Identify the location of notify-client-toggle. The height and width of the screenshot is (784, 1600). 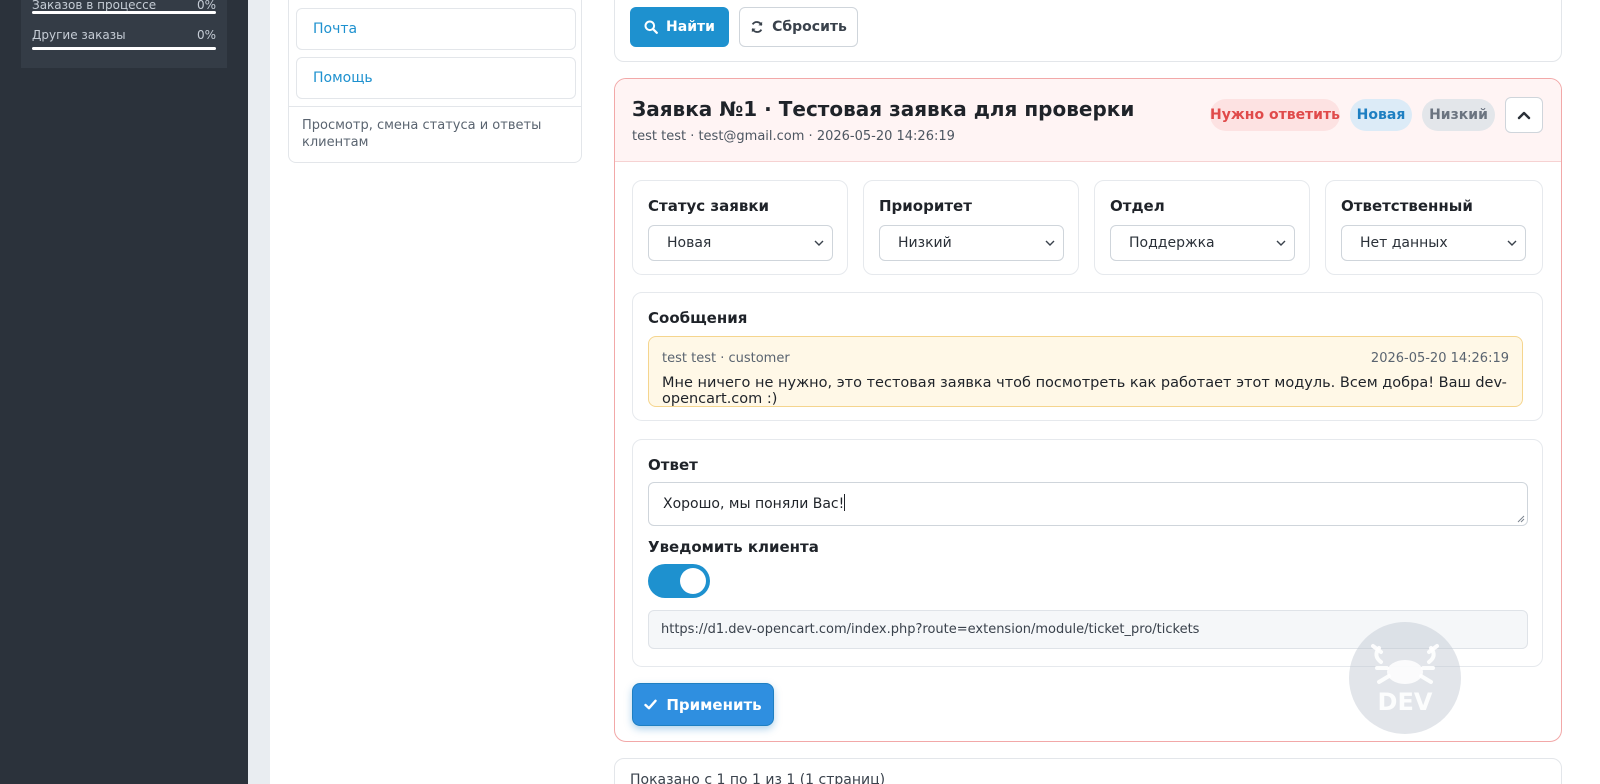
(679, 581).